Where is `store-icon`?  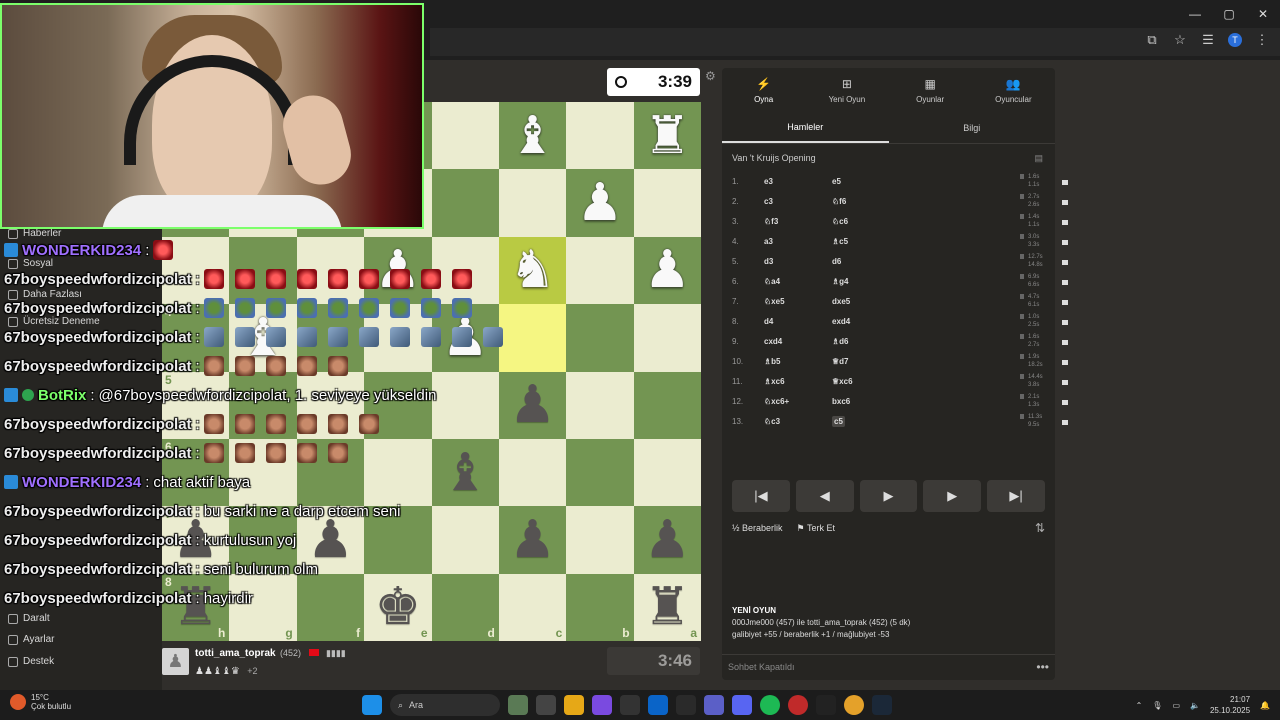
store-icon is located at coordinates (686, 705).